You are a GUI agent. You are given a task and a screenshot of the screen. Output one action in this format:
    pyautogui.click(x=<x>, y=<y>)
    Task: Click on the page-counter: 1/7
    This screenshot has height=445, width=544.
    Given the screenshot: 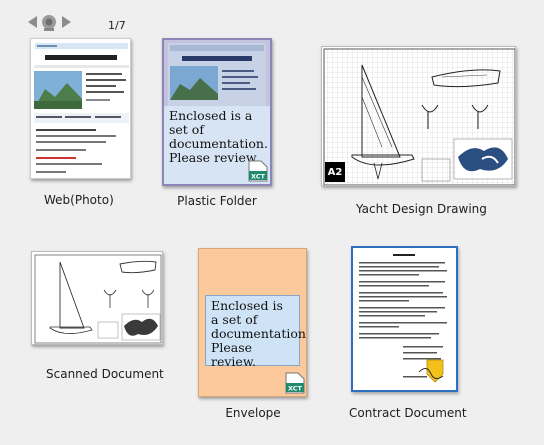 What is the action you would take?
    pyautogui.click(x=117, y=25)
    